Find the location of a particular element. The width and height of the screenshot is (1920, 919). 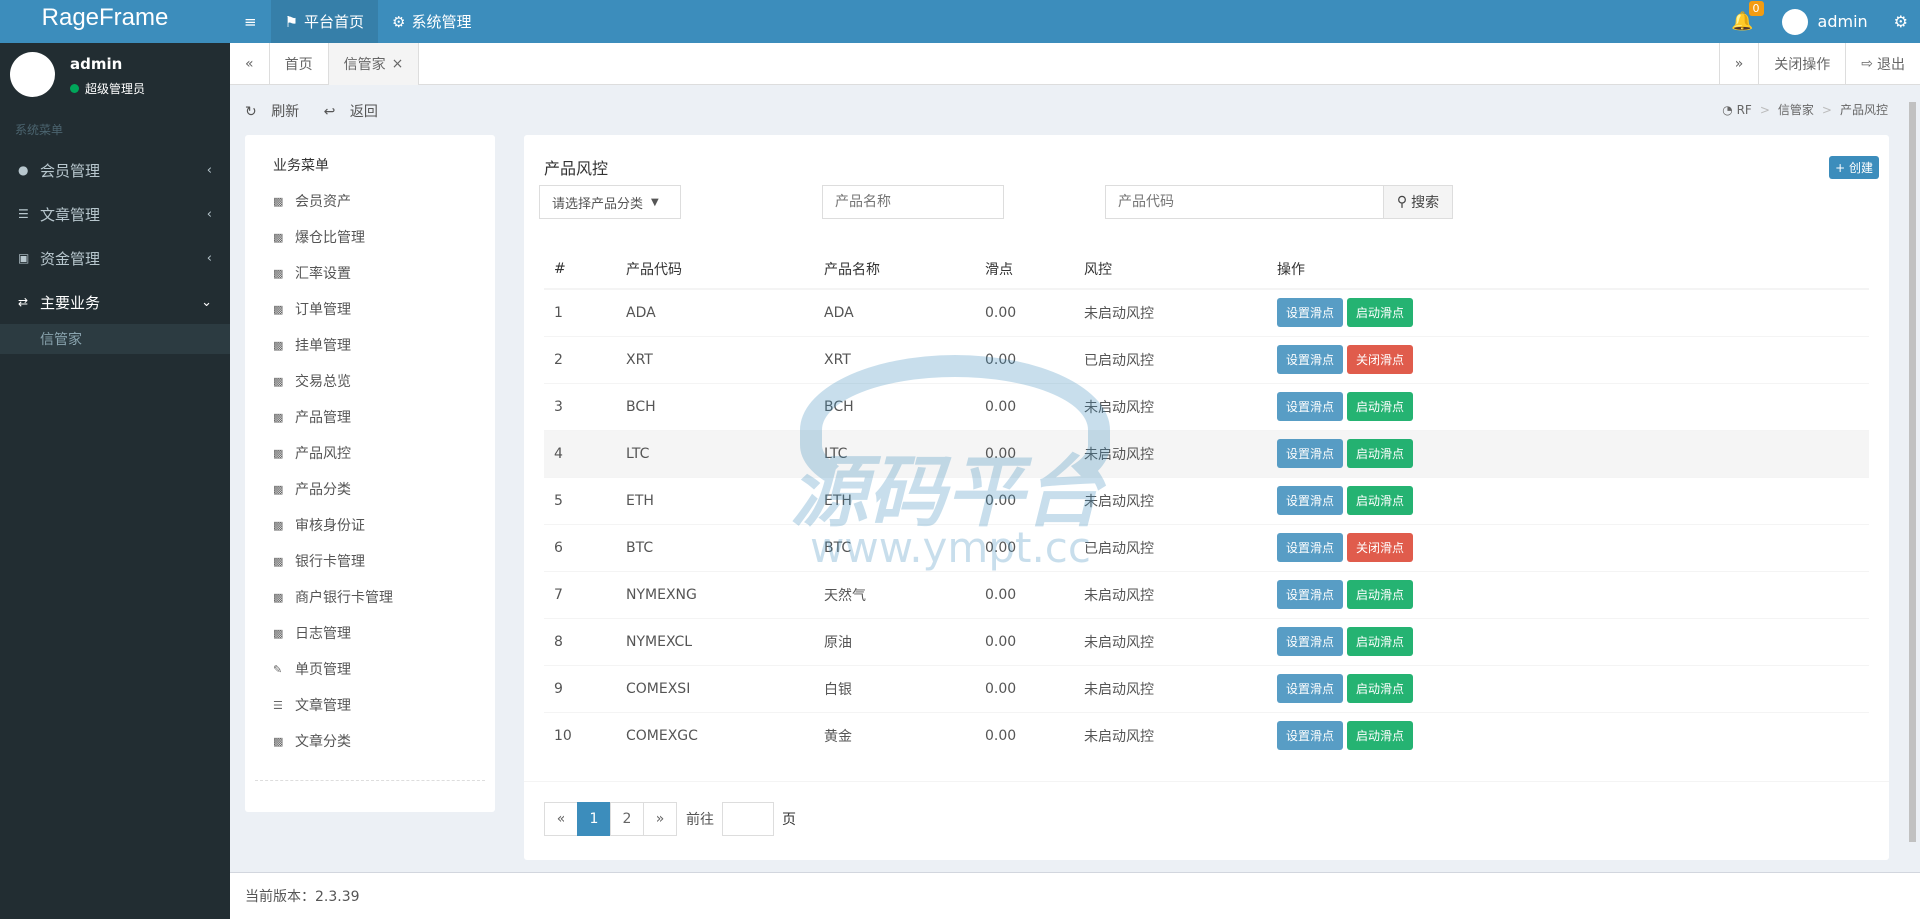

goto-page-input is located at coordinates (748, 819).